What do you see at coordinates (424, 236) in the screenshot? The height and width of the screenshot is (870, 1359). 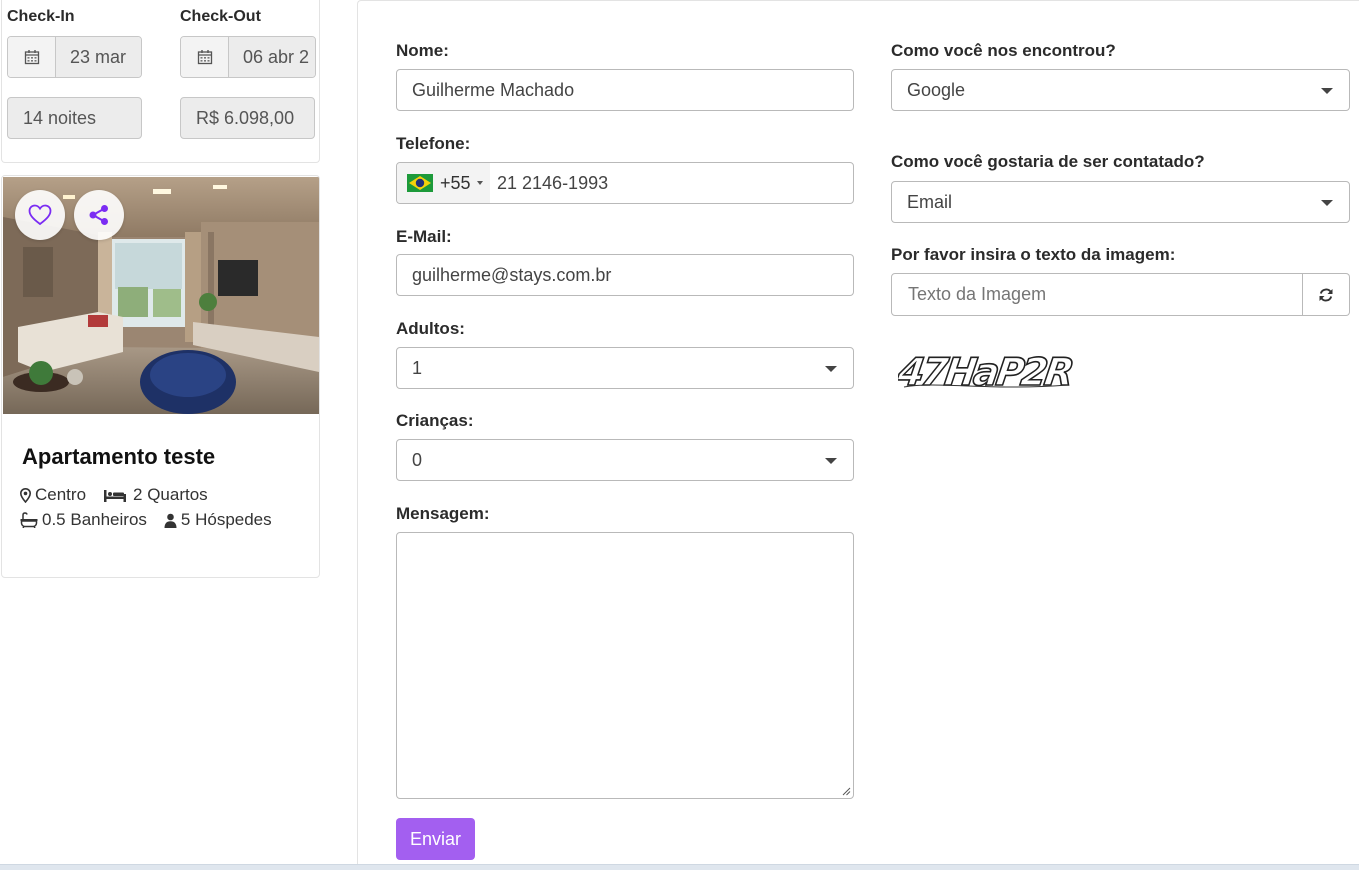 I see `email-label: E-Mail:` at bounding box center [424, 236].